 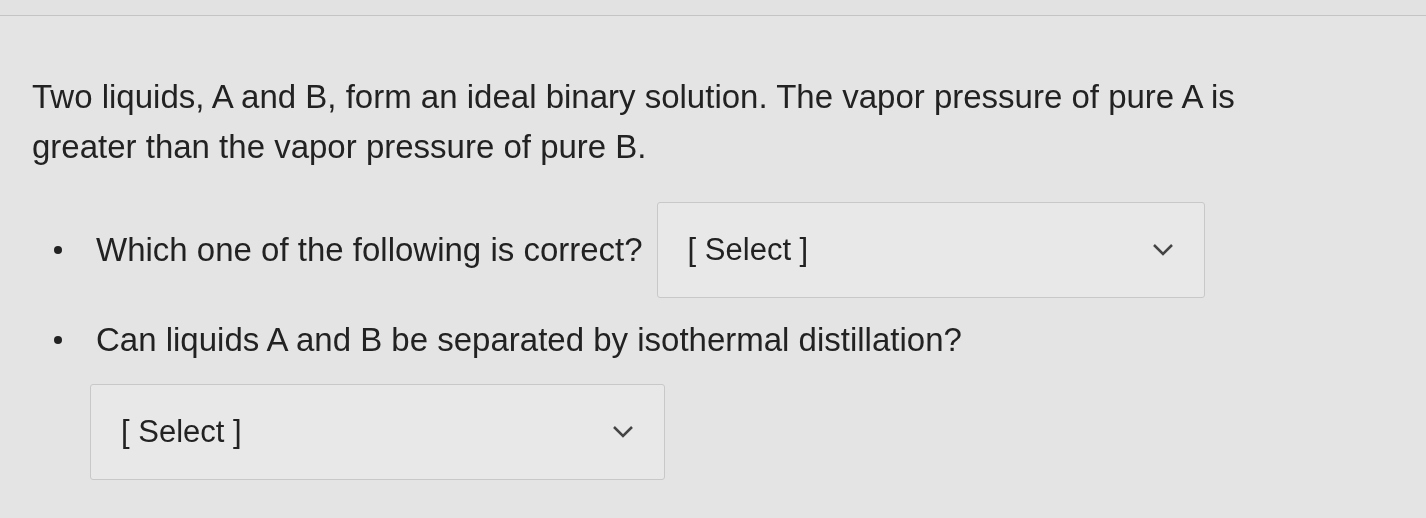 I want to click on question-prompt: Can liquids A and B be separated by isothermal distillation?, so click(x=529, y=340).